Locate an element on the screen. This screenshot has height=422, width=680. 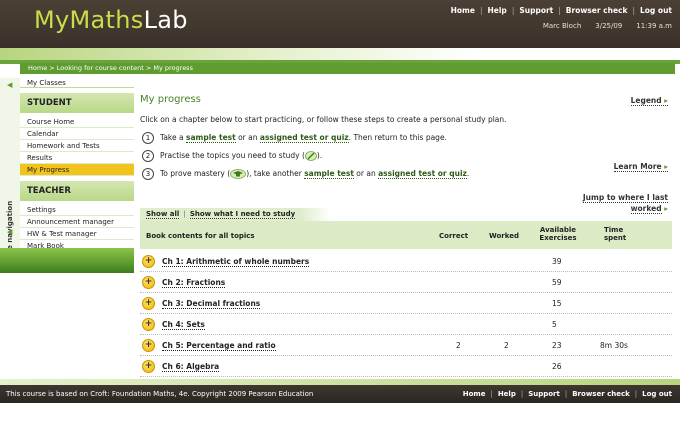
chapter-link: Ch 4: Sets is located at coordinates (183, 325).